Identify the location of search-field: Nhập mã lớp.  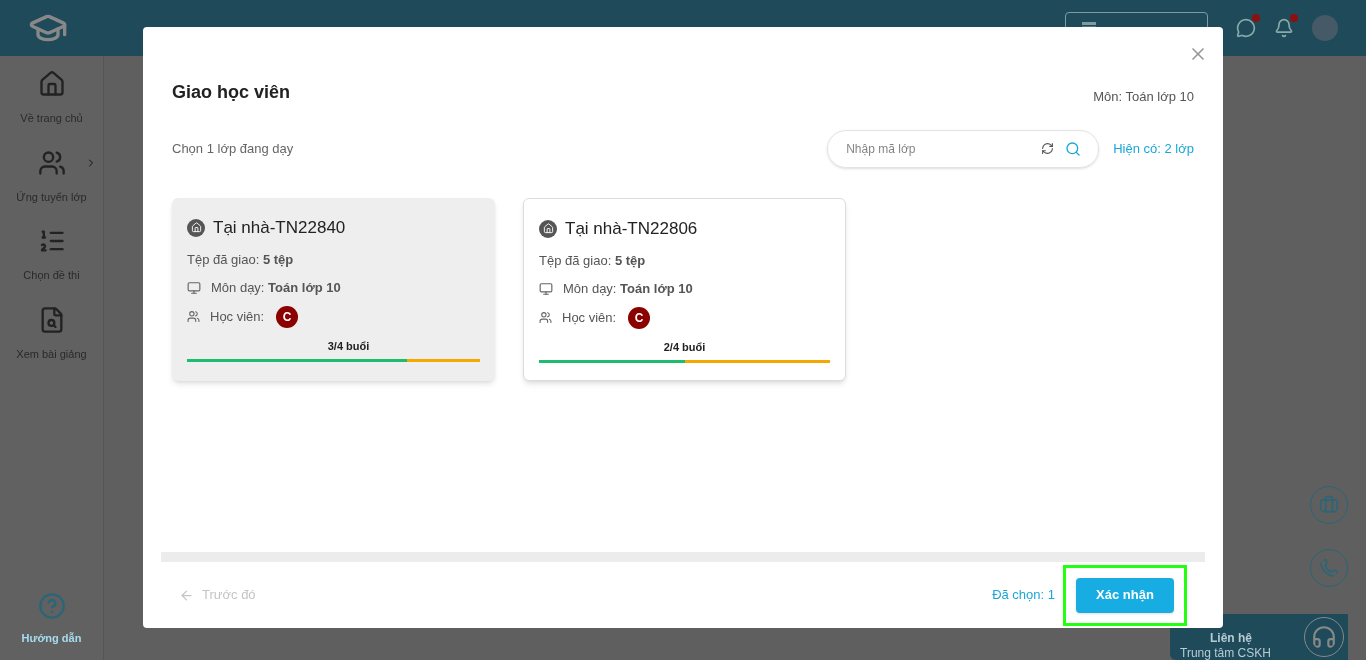
(963, 149).